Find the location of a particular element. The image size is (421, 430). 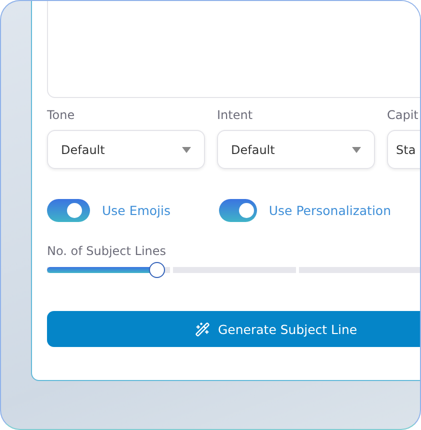

slider-thumb is located at coordinates (157, 270).